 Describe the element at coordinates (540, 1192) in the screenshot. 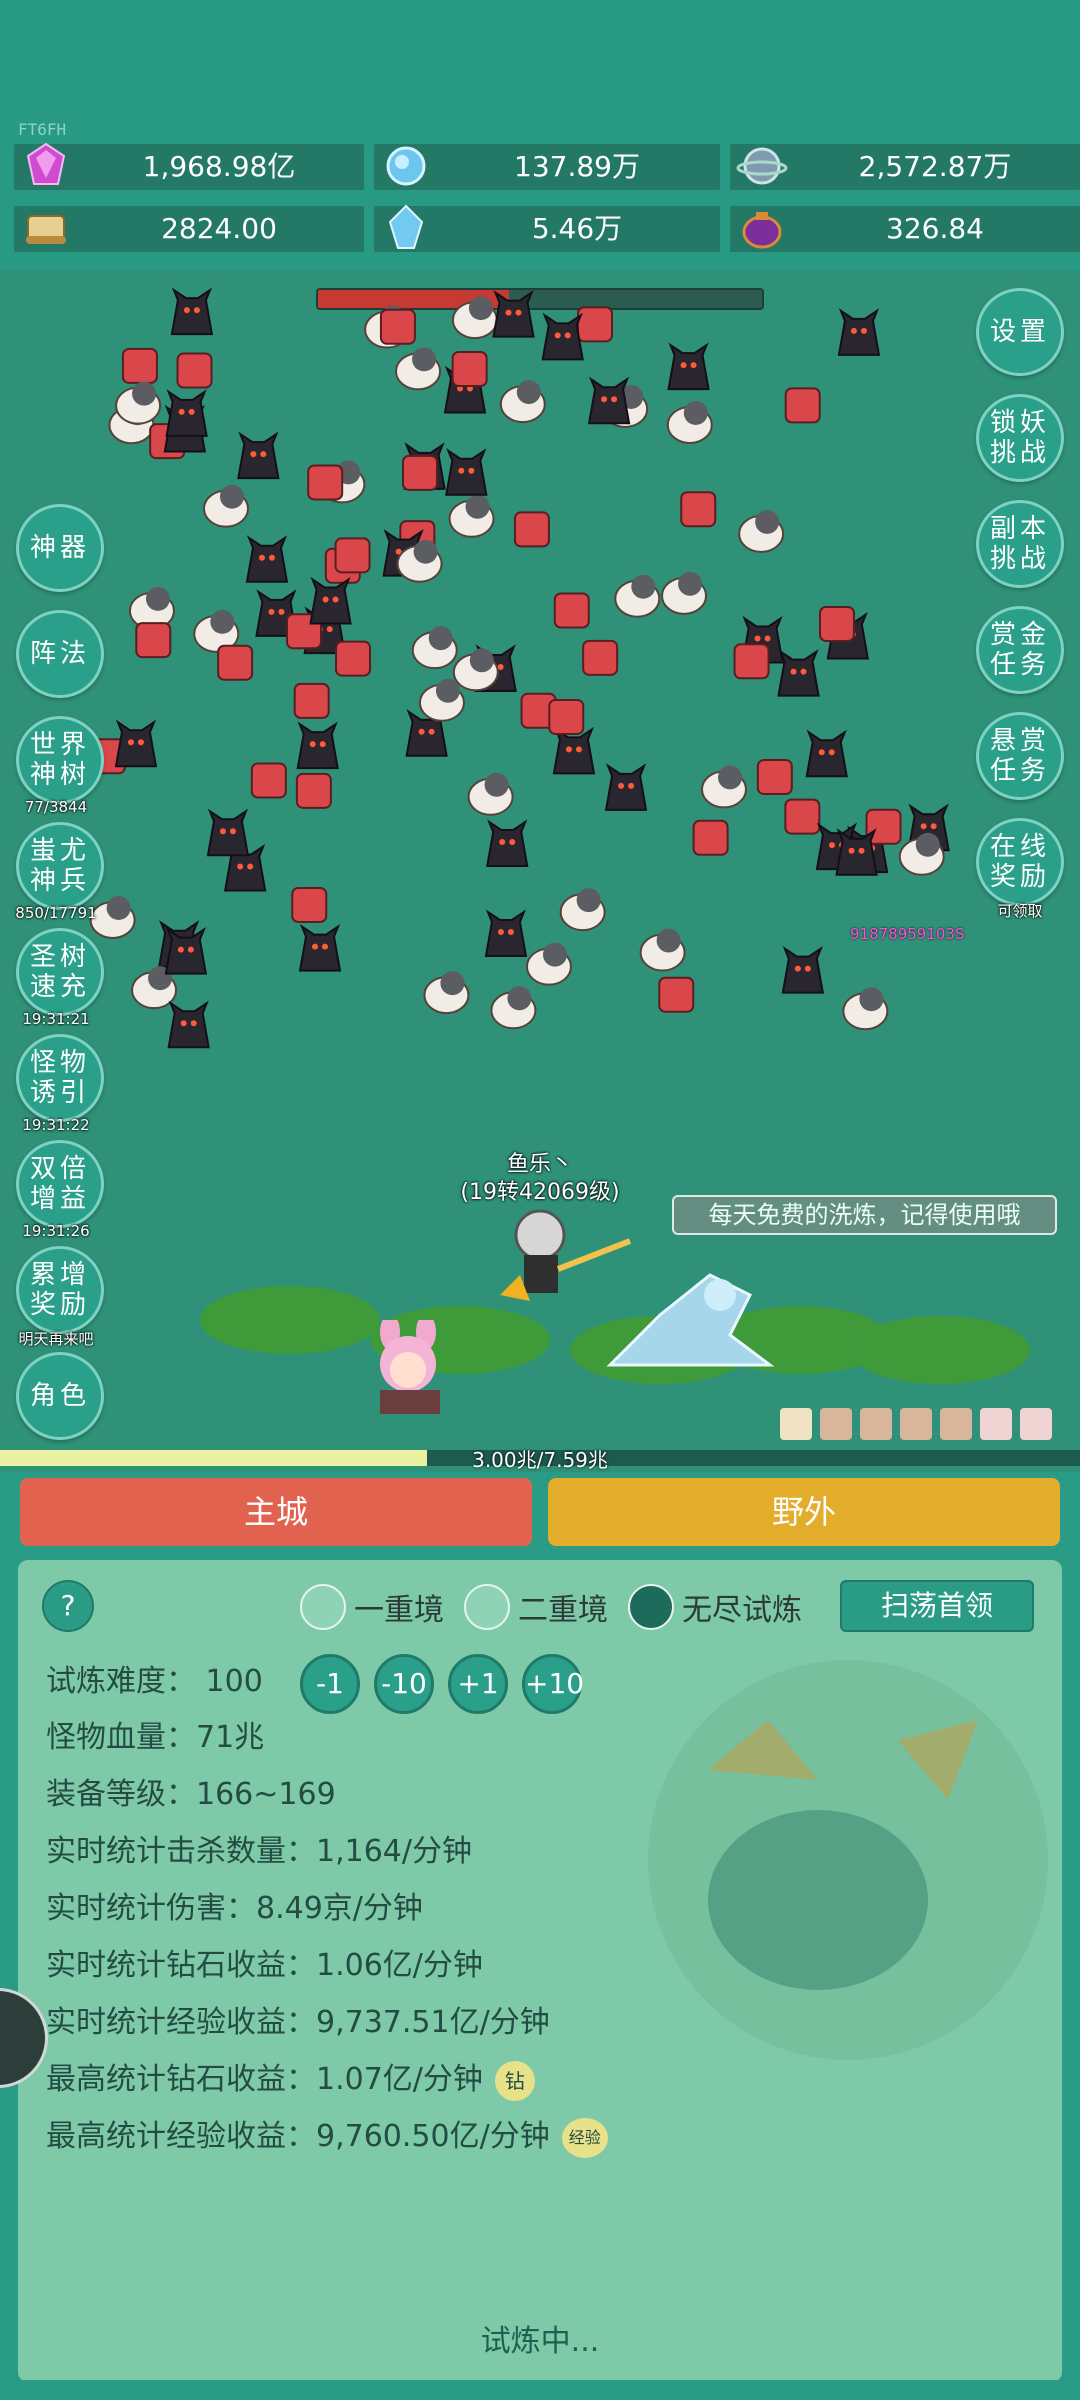

I see `player-level: (19转42069级)` at that location.